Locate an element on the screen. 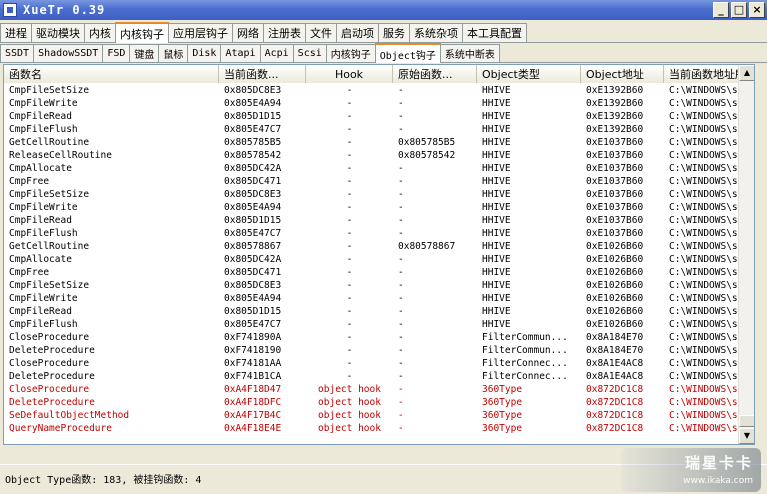 This screenshot has height=494, width=767. column-header-0: 函数名 is located at coordinates (111, 74).